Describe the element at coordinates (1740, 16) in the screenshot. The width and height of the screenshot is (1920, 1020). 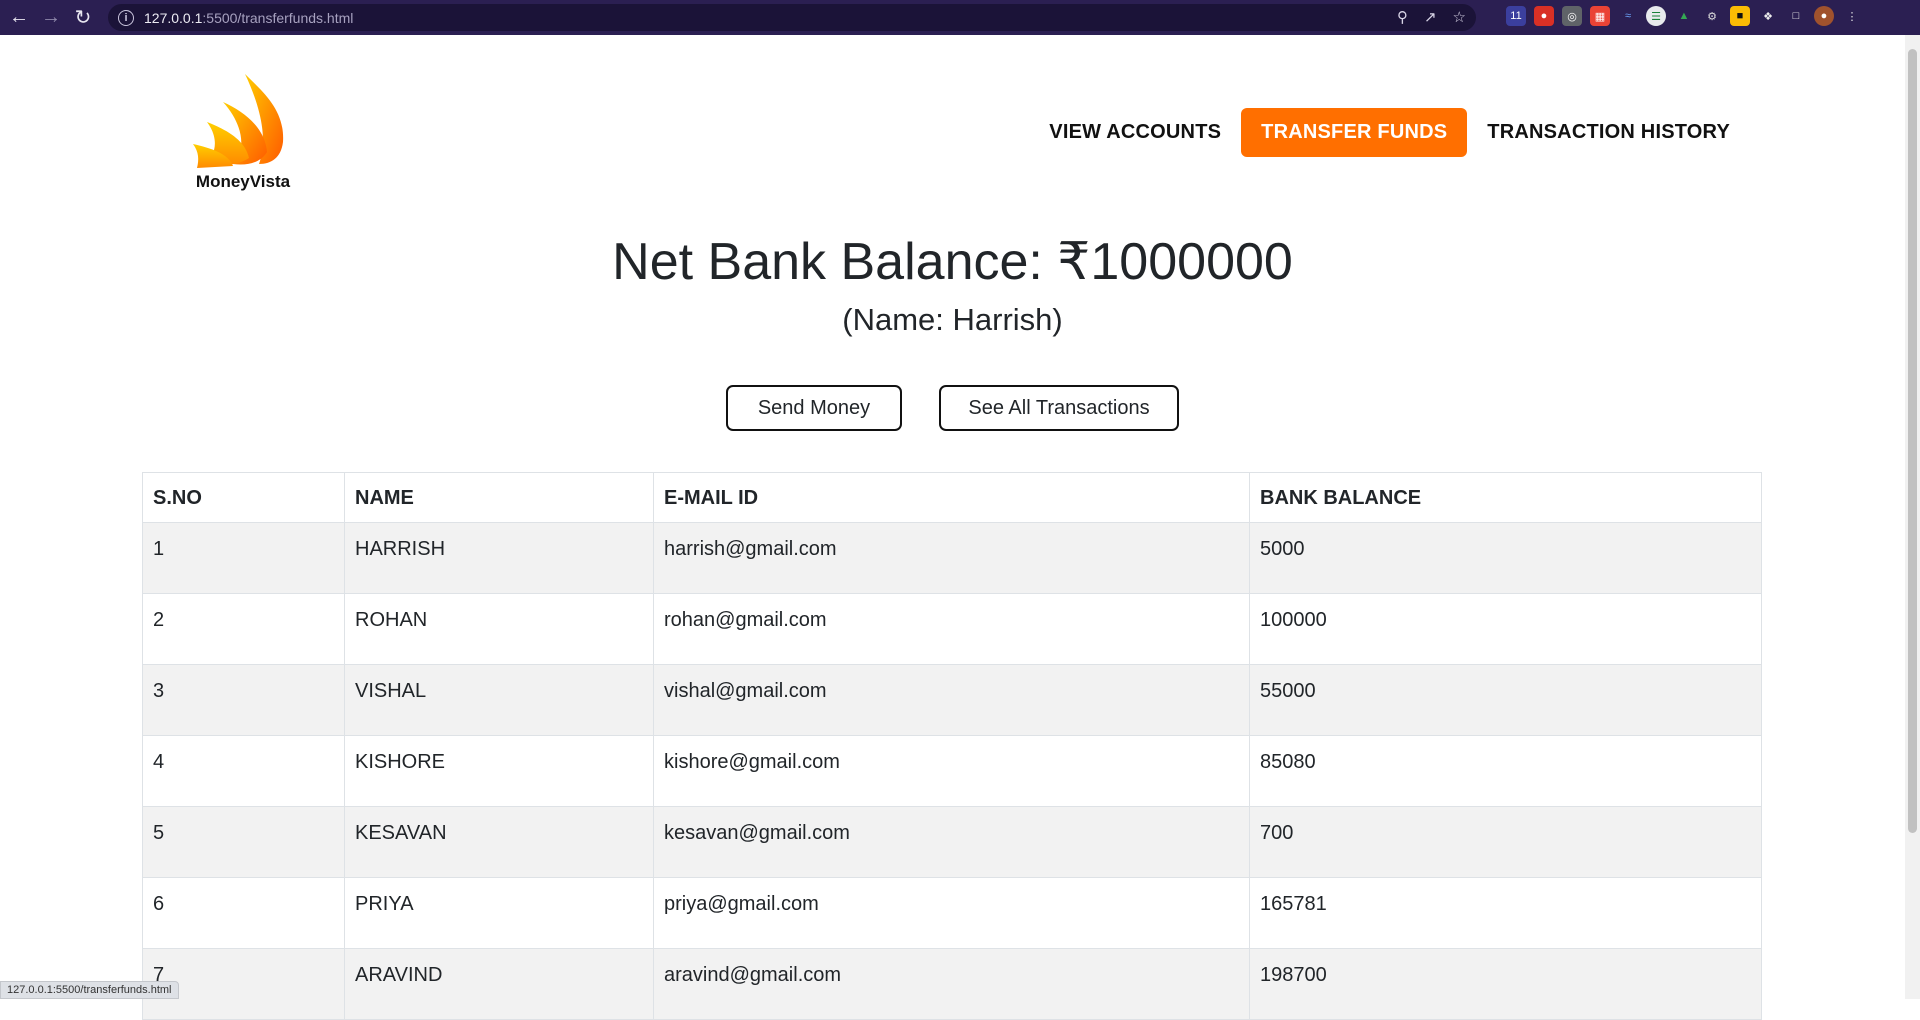
I see `extension-yellow-icon: ■` at that location.